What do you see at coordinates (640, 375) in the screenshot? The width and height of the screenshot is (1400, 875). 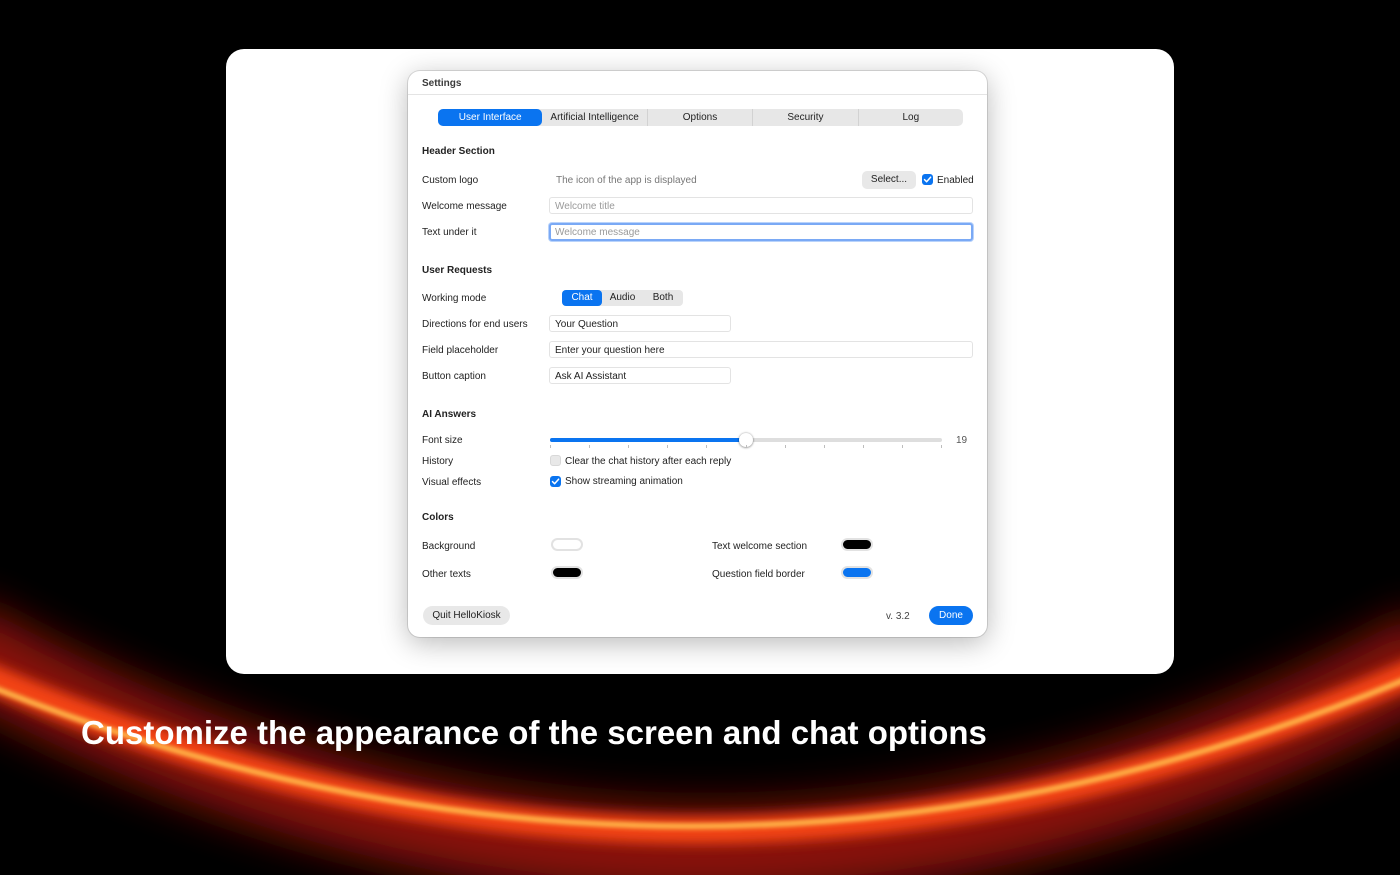 I see `button-caption-input: Ask AI Assistant` at bounding box center [640, 375].